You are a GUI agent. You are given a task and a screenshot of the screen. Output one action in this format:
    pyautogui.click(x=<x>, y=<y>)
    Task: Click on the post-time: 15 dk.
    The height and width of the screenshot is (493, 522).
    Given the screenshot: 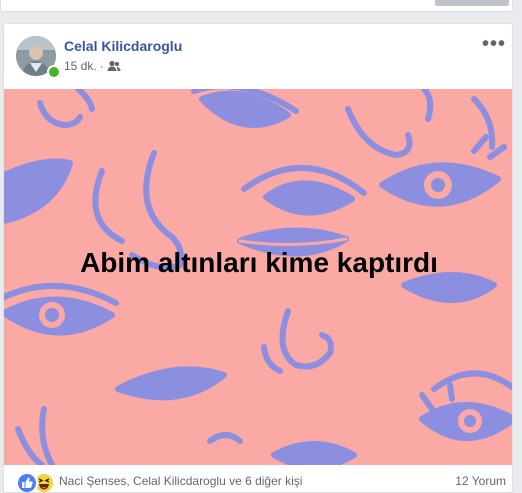 What is the action you would take?
    pyautogui.click(x=80, y=66)
    